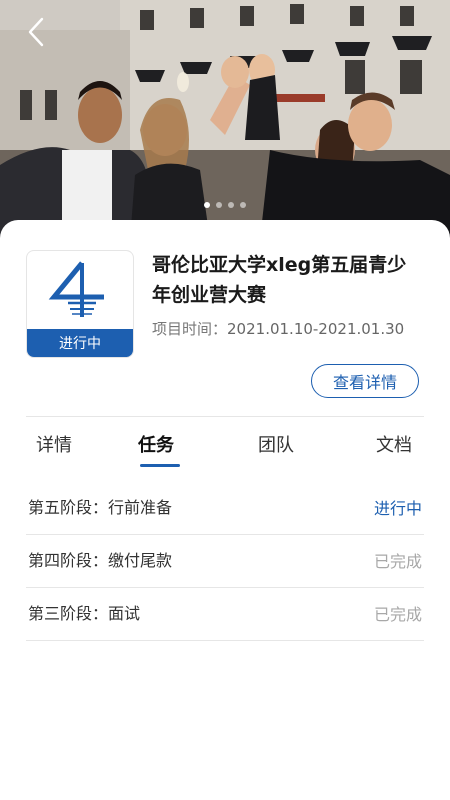 This screenshot has width=450, height=800. Describe the element at coordinates (80, 290) in the screenshot. I see `project-logo-icon` at that location.